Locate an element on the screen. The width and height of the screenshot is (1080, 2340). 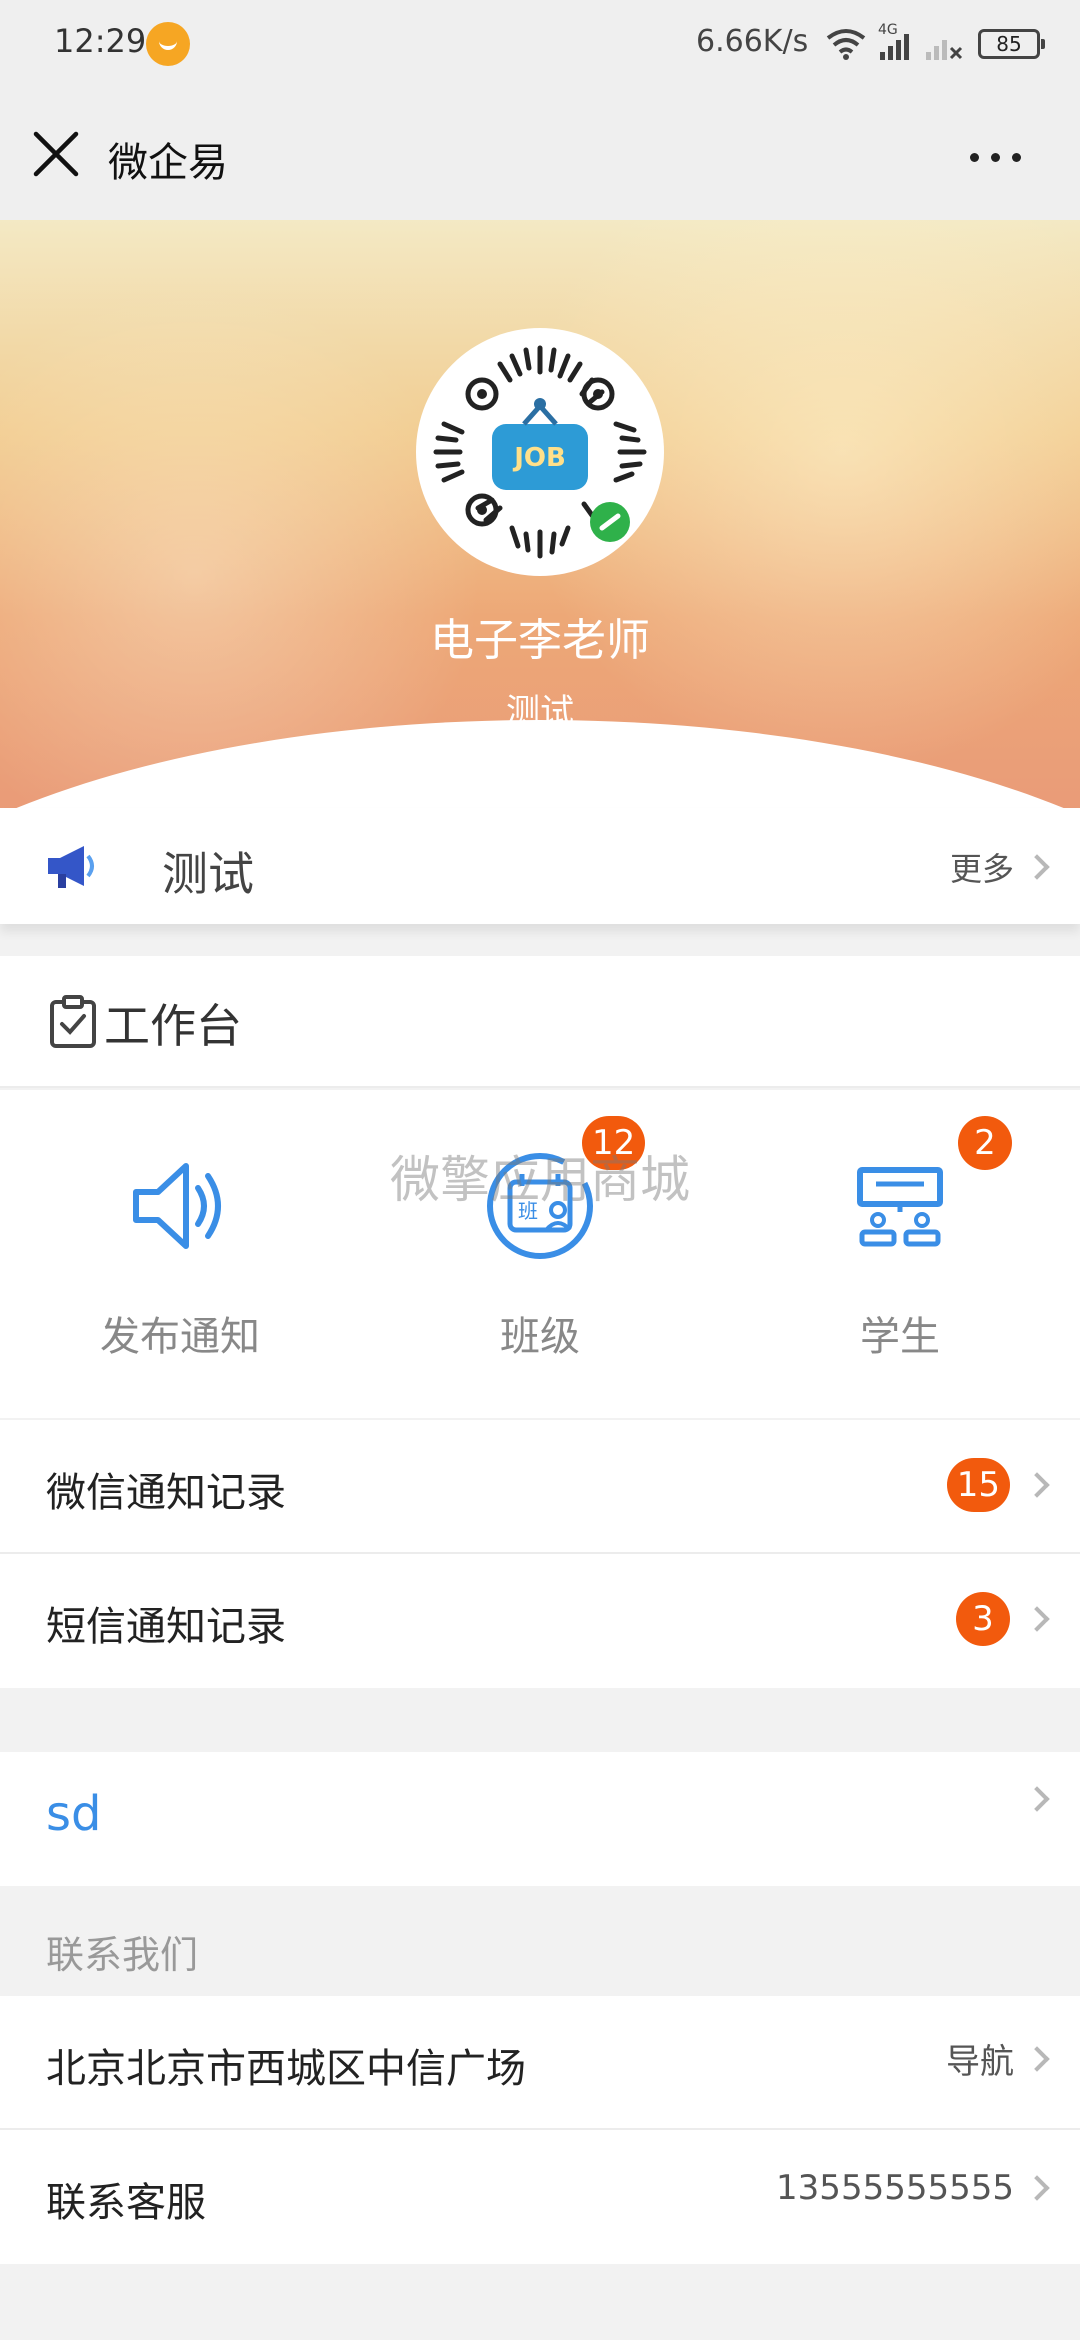
publish-notice-label: 发布通知 is located at coordinates (180, 1337).